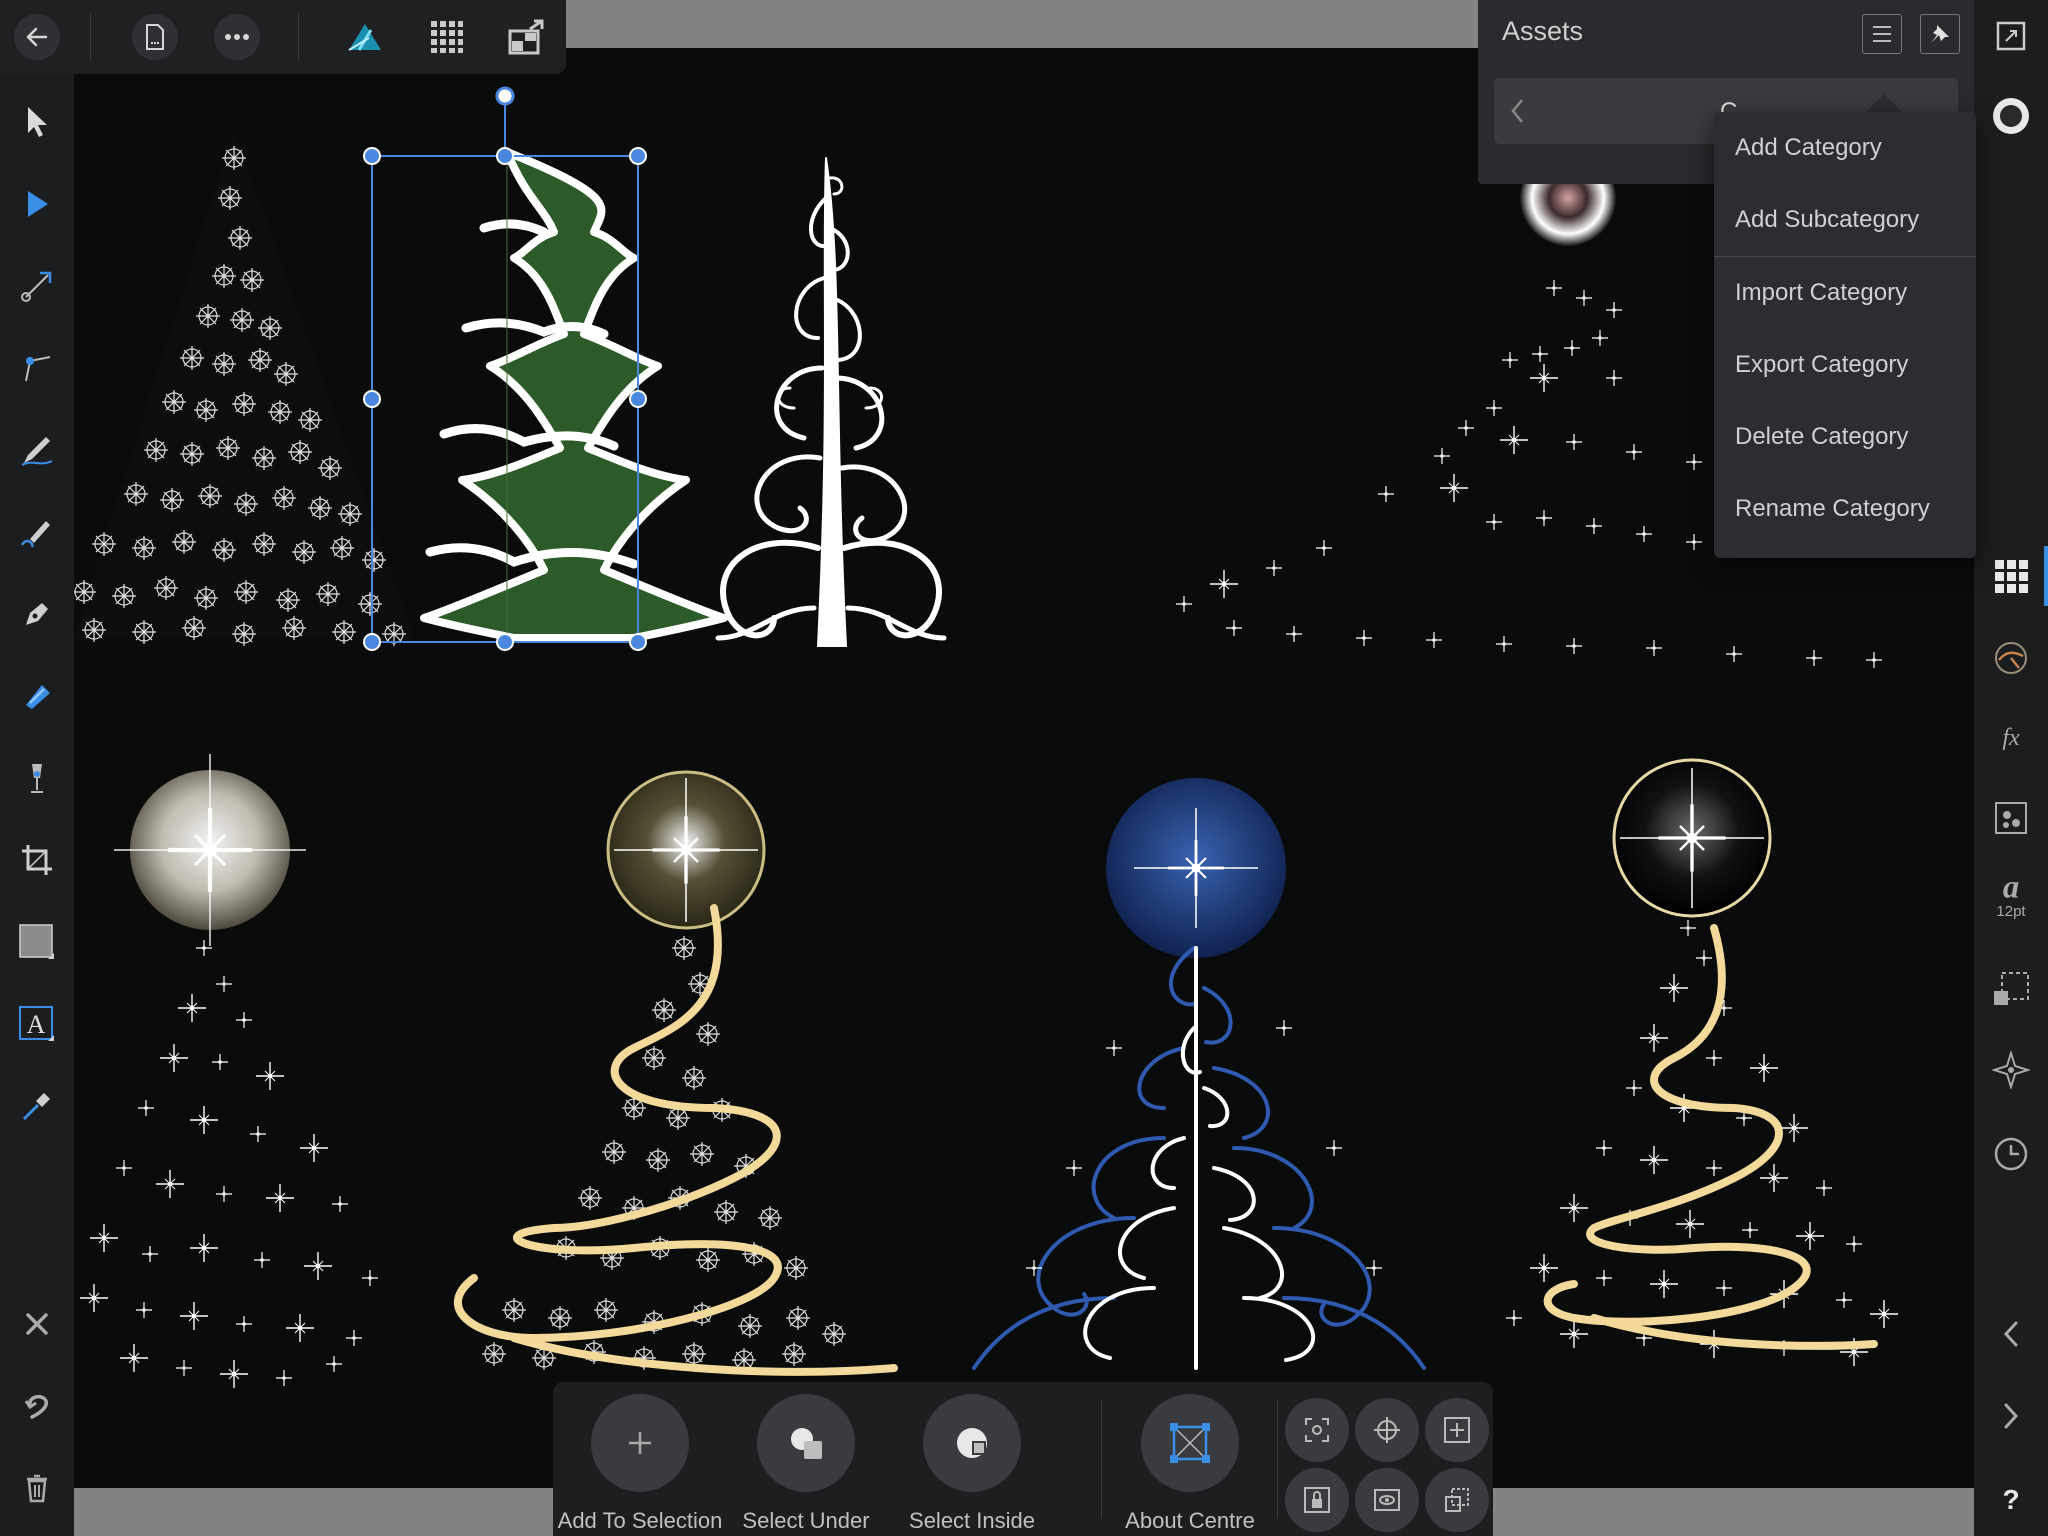 This screenshot has height=1536, width=2048. Describe the element at coordinates (806, 1443) in the screenshot. I see `select-under-icon` at that location.